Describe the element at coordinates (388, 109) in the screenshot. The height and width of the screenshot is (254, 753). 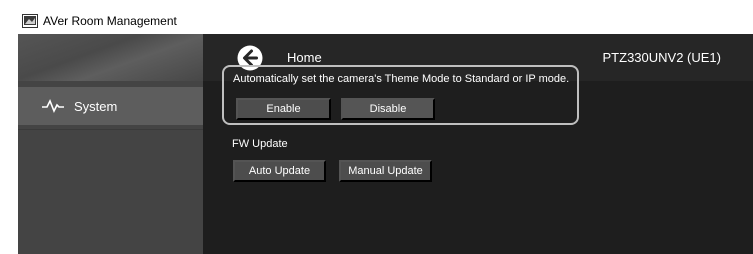
I see `disable-button: Disable` at that location.